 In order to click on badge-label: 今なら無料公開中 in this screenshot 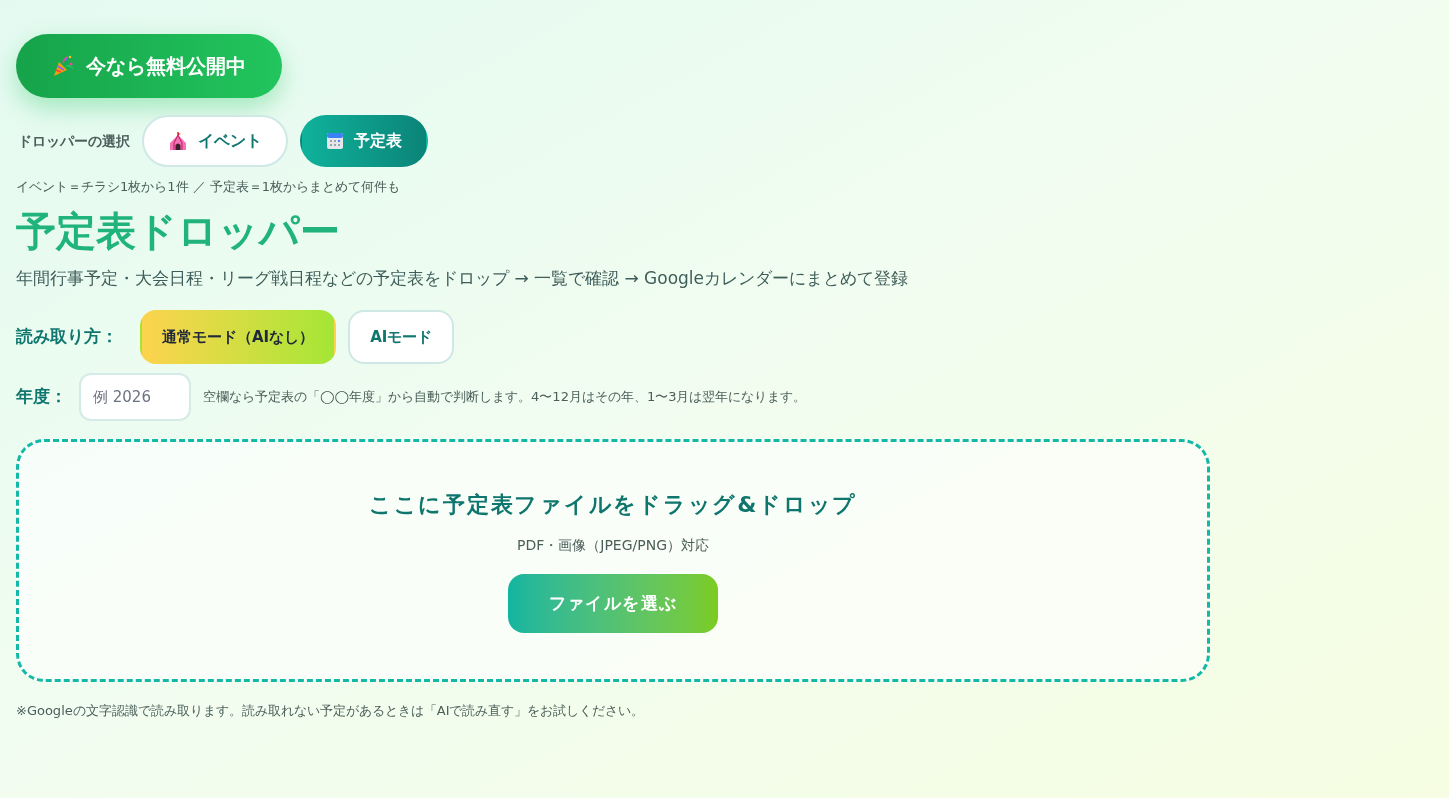, I will do `click(166, 66)`.